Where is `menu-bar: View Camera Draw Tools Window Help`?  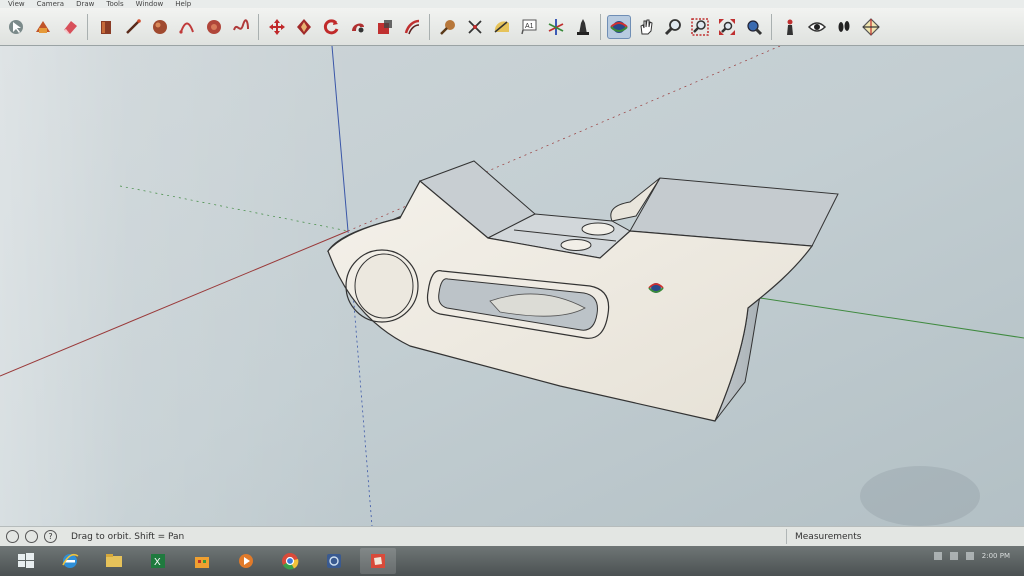 menu-bar: View Camera Draw Tools Window Help is located at coordinates (512, 4).